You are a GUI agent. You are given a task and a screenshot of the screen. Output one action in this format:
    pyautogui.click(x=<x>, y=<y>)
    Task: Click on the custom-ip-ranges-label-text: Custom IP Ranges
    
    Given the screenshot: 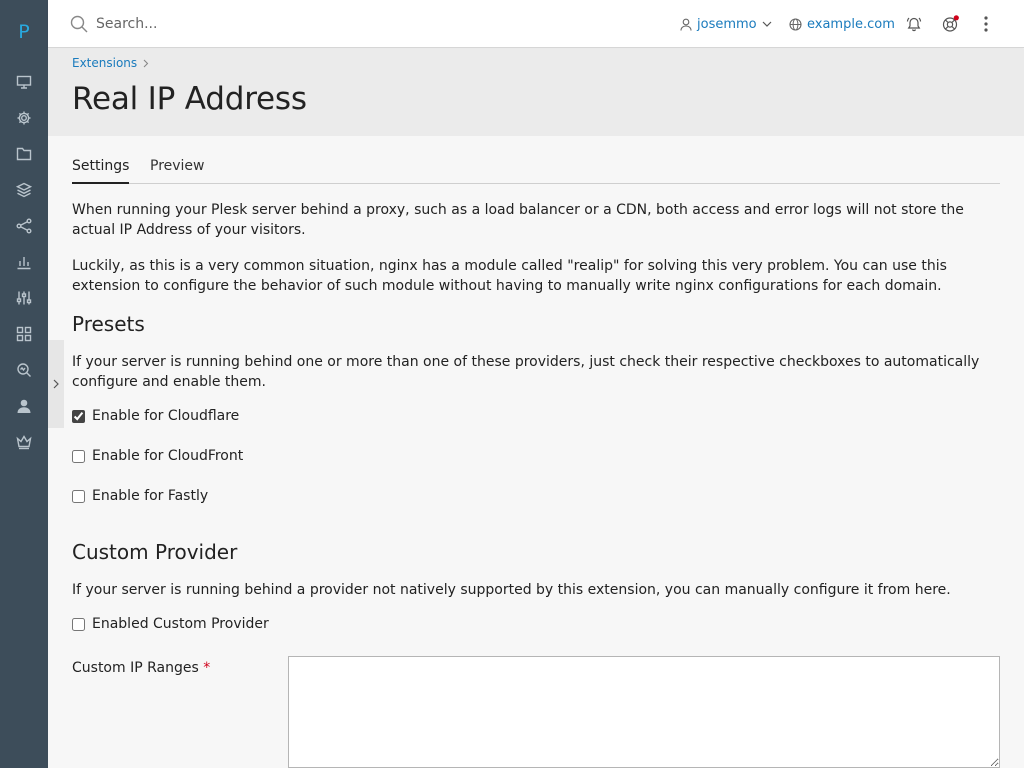 What is the action you would take?
    pyautogui.click(x=135, y=668)
    